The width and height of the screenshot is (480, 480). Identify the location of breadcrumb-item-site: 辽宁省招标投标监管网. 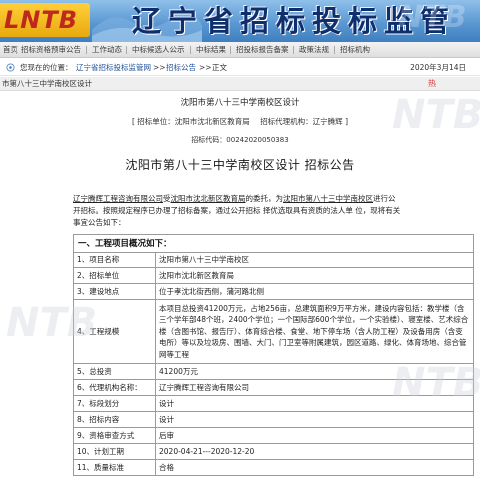
(113, 67).